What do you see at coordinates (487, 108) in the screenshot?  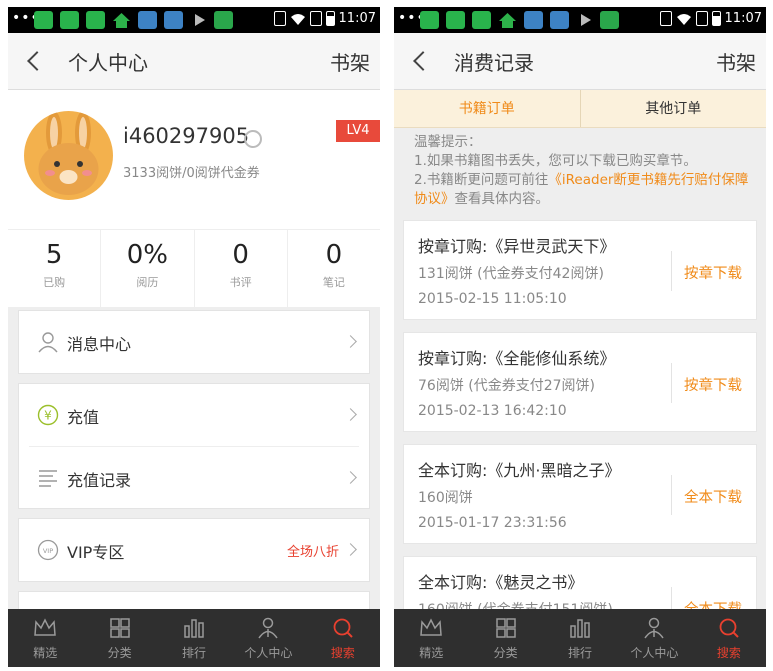 I see `tab-book-orders: 书籍订单` at bounding box center [487, 108].